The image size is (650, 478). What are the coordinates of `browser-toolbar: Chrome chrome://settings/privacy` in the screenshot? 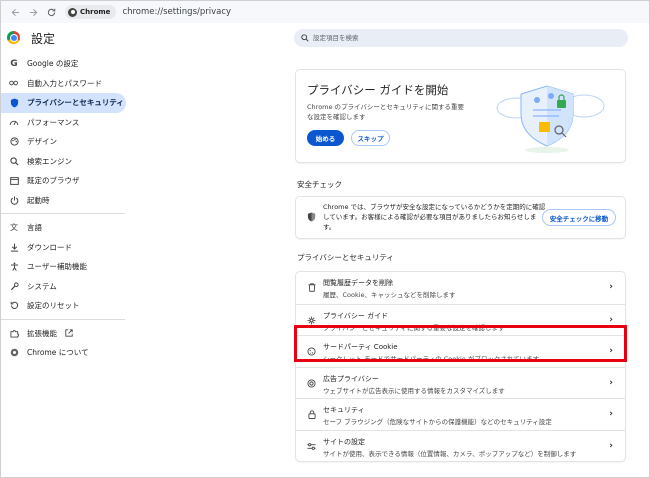 It's located at (325, 12).